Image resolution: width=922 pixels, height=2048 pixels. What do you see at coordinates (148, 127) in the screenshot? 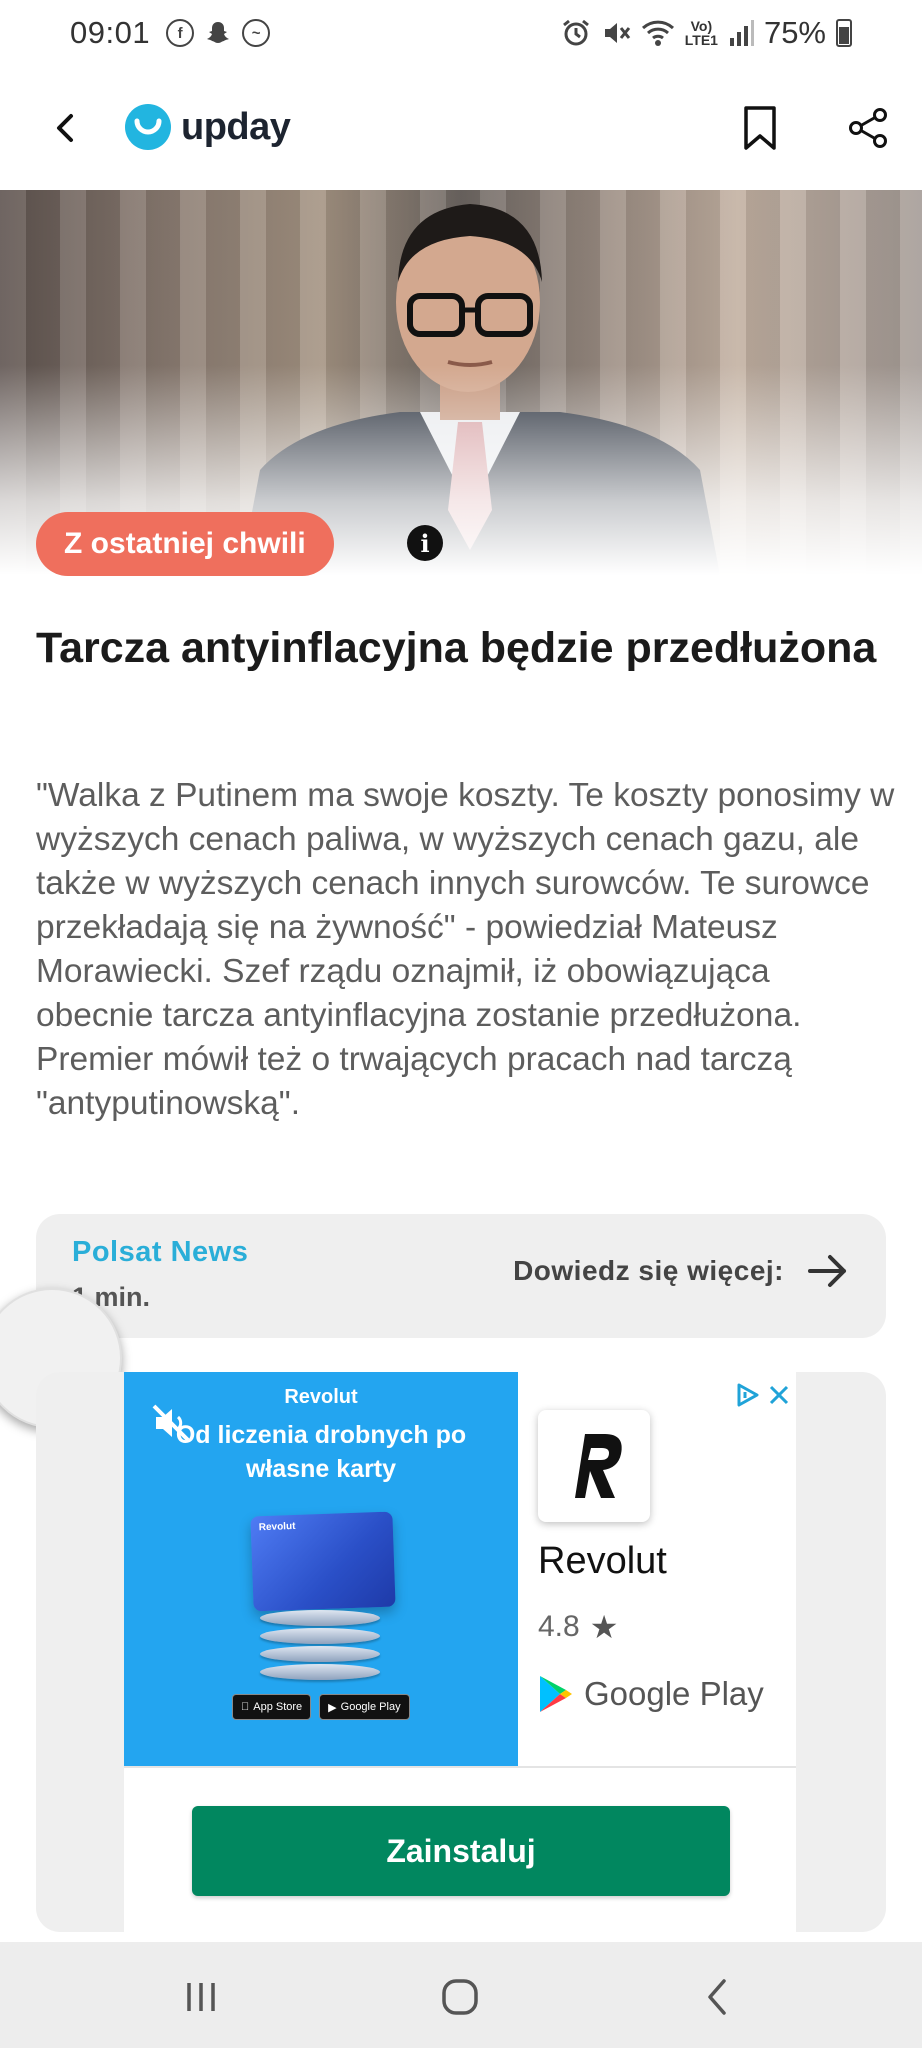
I see `upday-logo-icon` at bounding box center [148, 127].